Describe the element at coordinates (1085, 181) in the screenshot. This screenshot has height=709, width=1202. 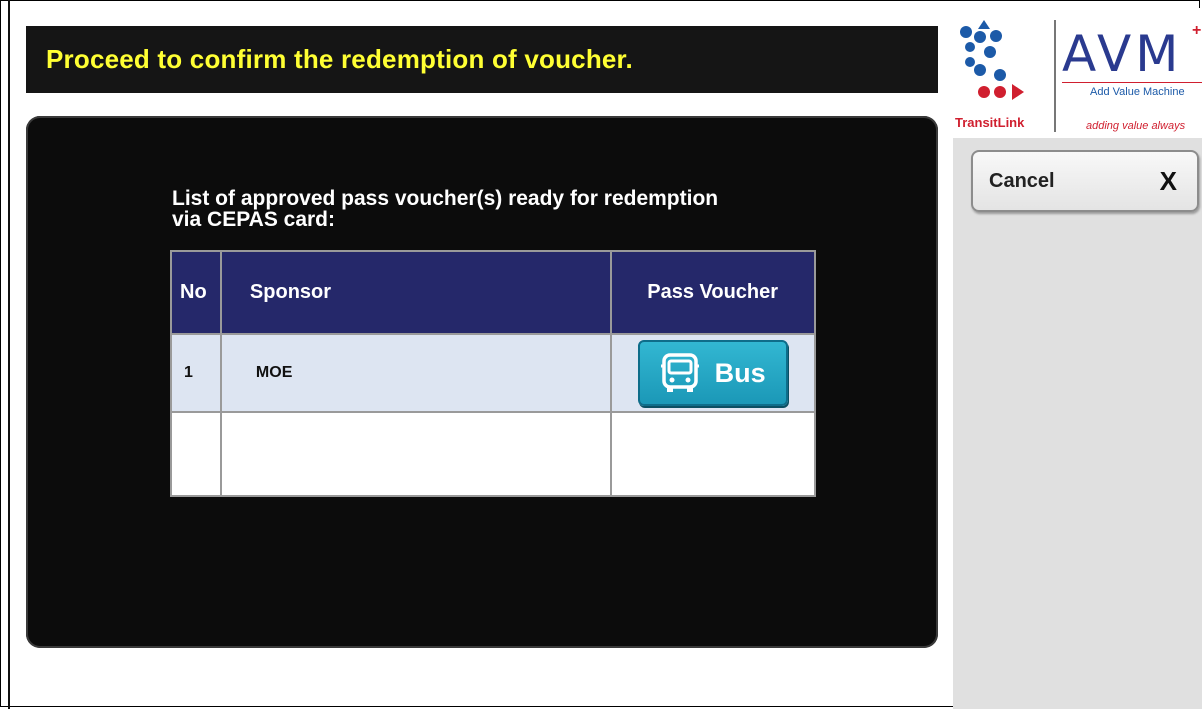
I see `cancel-button: Cancel X` at that location.